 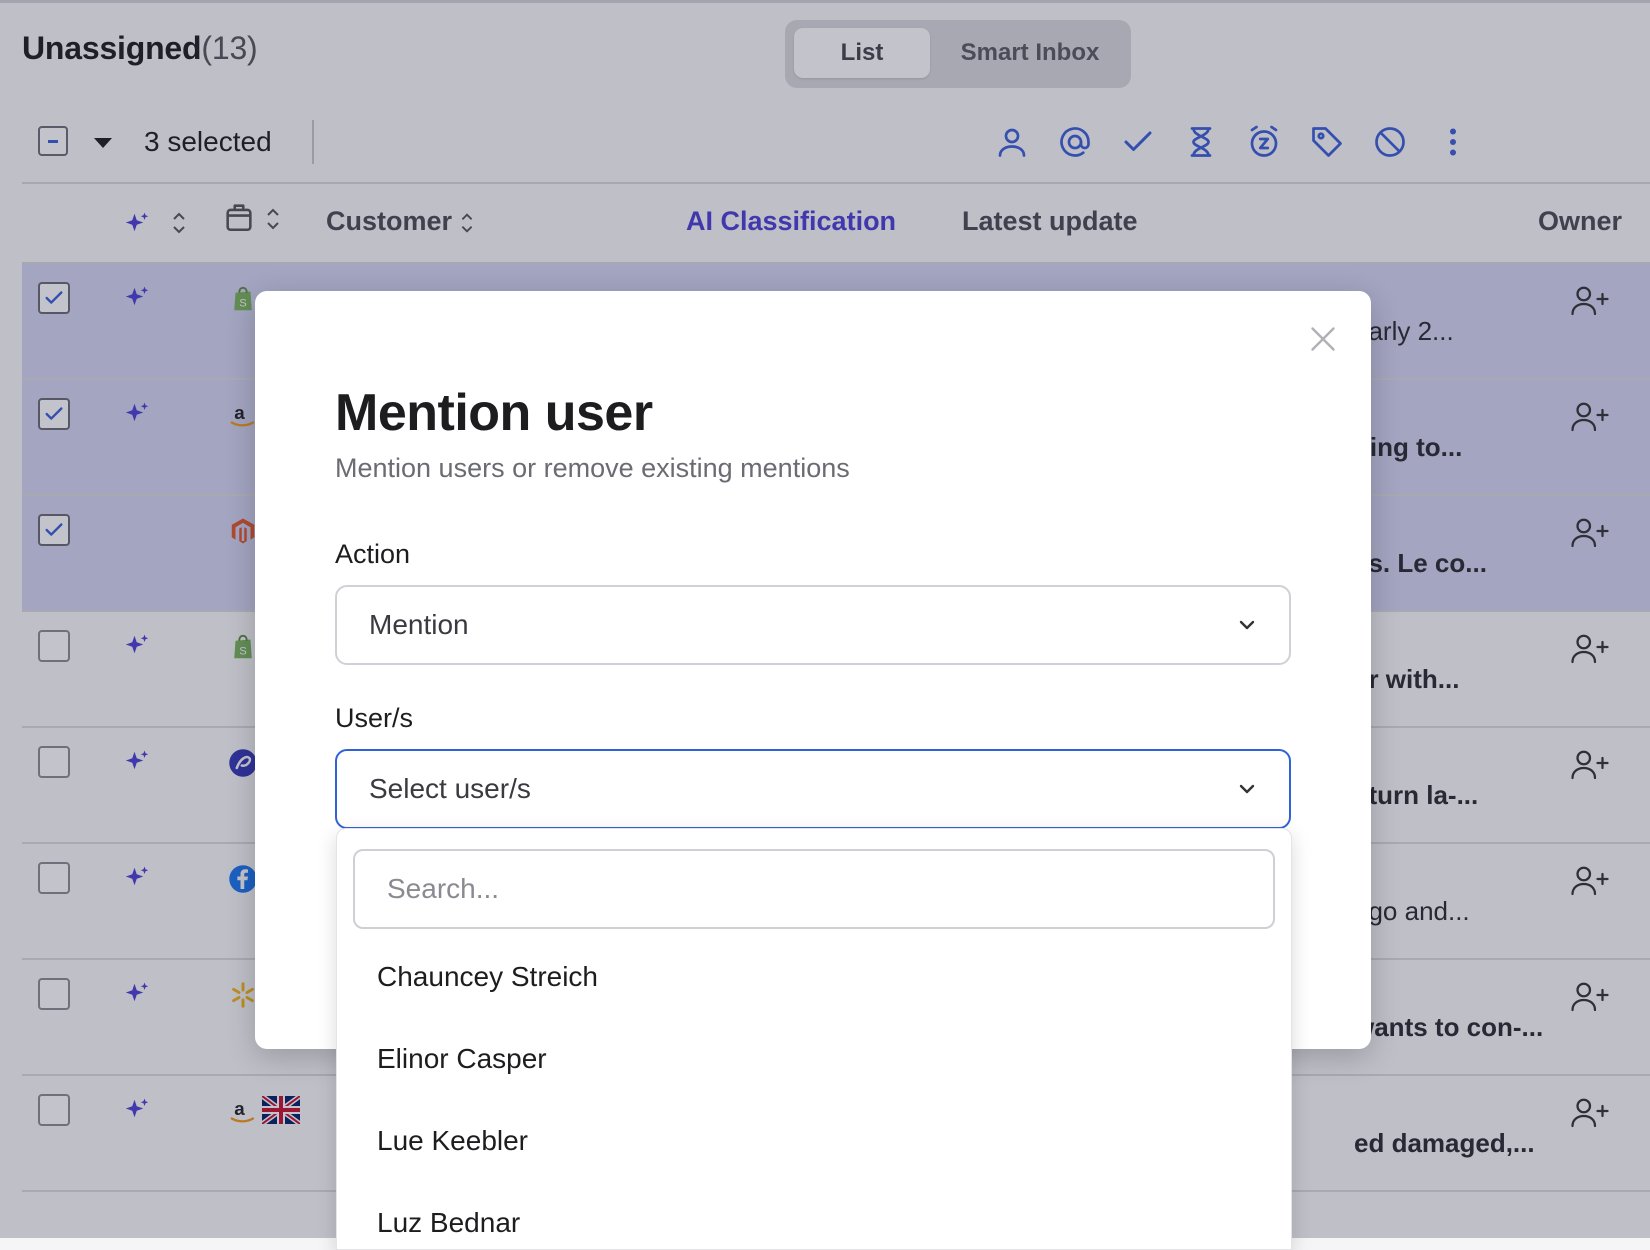 I want to click on user-option: Elinor Casper, so click(x=462, y=1059).